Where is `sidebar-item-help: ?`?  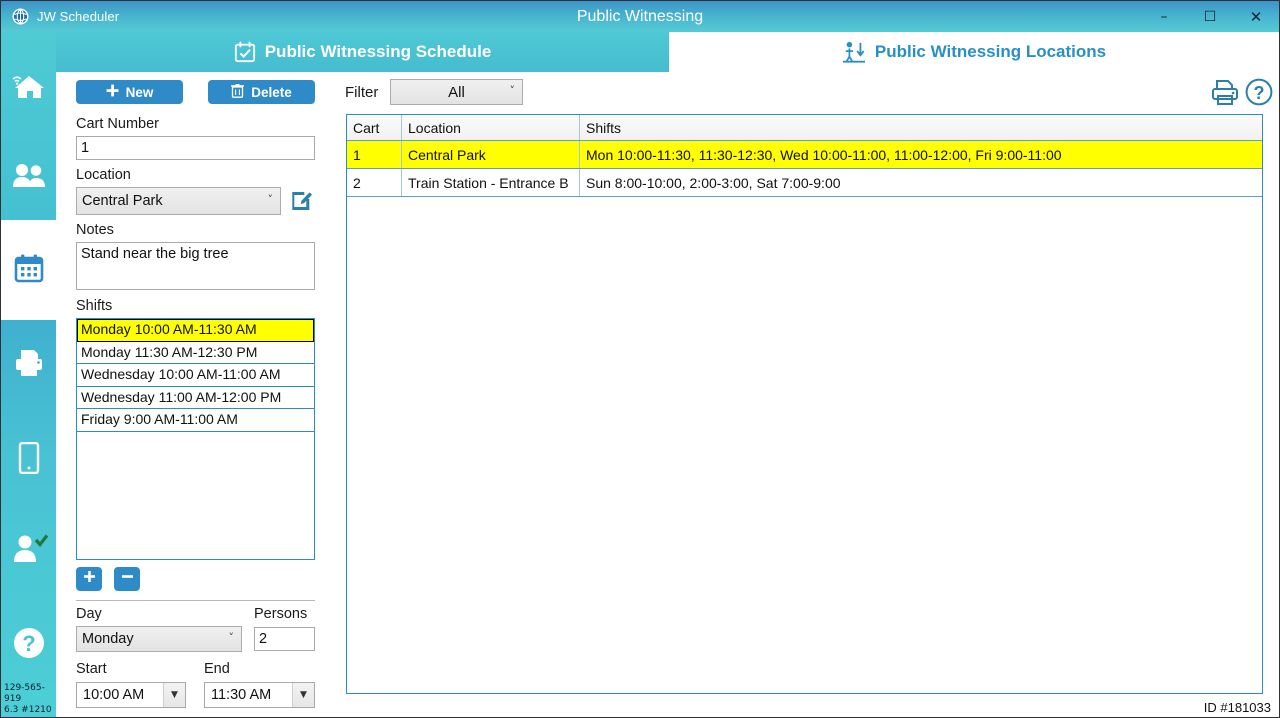
sidebar-item-help: ? is located at coordinates (28, 645).